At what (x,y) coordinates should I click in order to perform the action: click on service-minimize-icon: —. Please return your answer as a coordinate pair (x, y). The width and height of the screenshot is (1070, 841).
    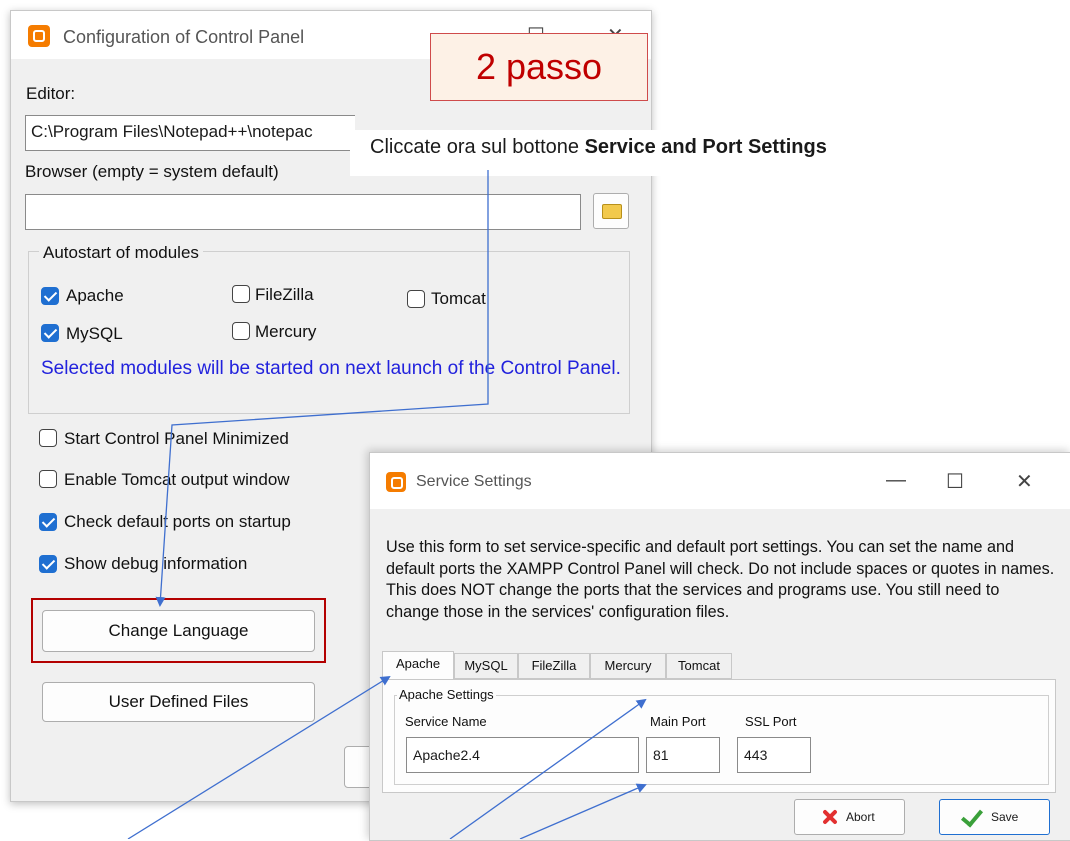
    Looking at the image, I should click on (896, 480).